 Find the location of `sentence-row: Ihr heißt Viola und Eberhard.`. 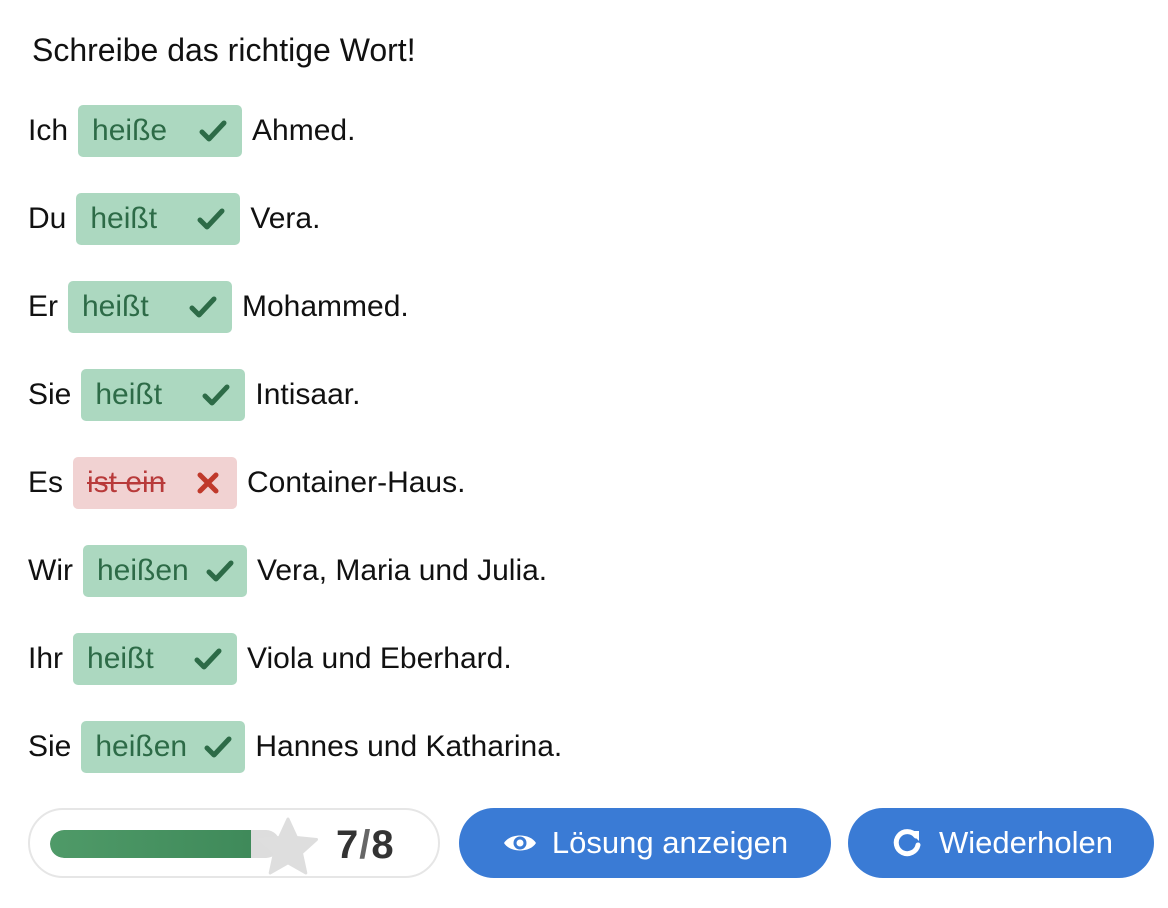

sentence-row: Ihr heißt Viola und Eberhard. is located at coordinates (270, 659).